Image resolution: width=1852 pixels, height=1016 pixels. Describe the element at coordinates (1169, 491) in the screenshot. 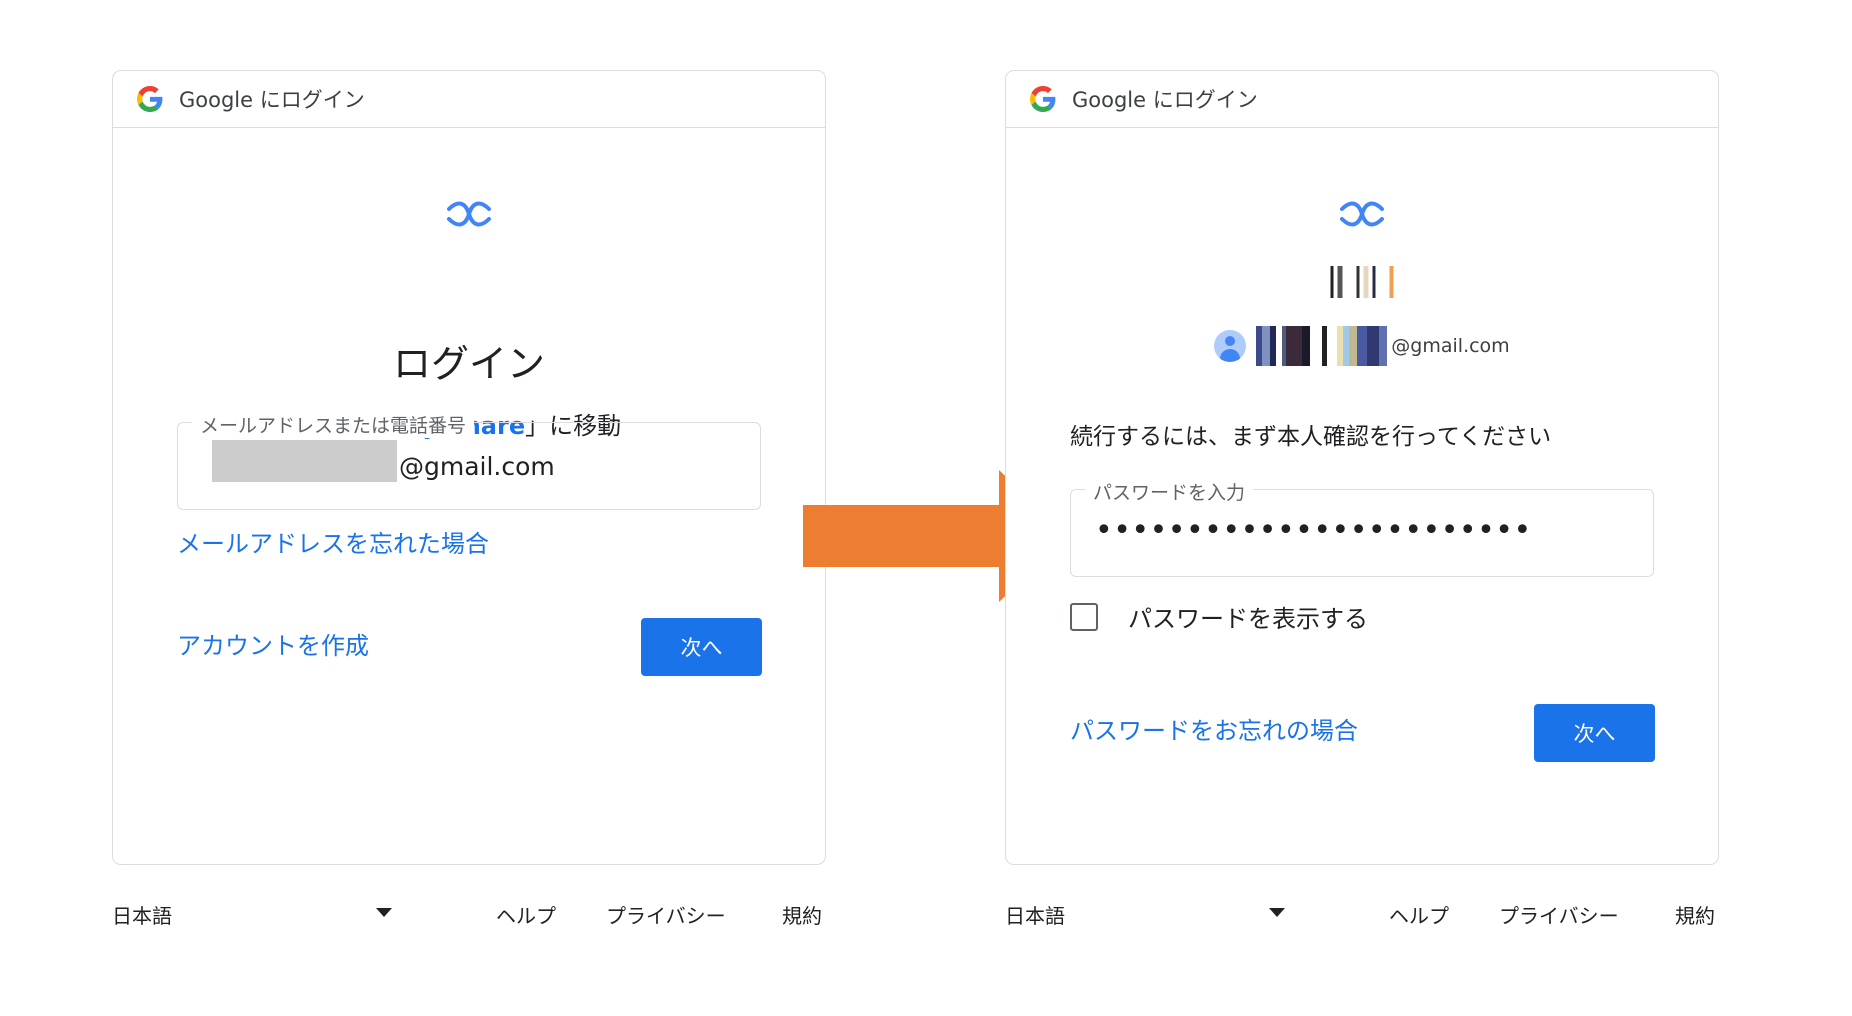

I see `password-field-label: パスワードを入力` at that location.